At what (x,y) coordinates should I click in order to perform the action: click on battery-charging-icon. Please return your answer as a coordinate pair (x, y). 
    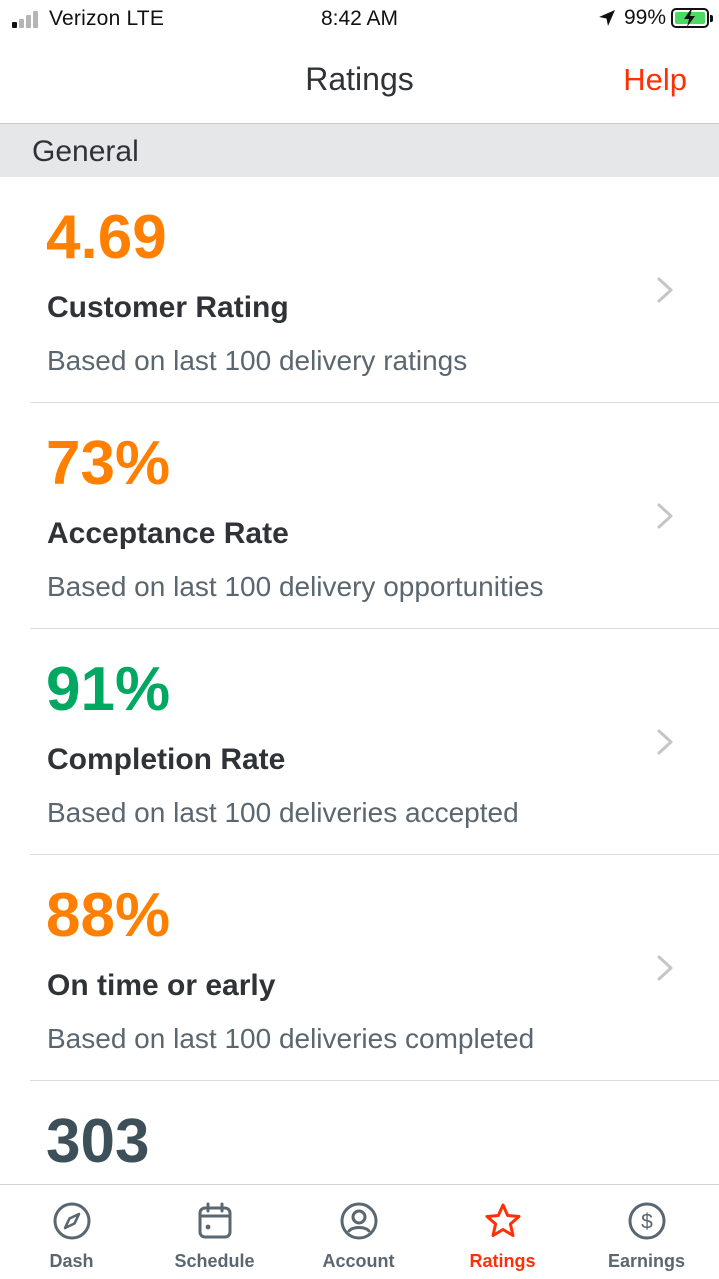
    Looking at the image, I should click on (692, 18).